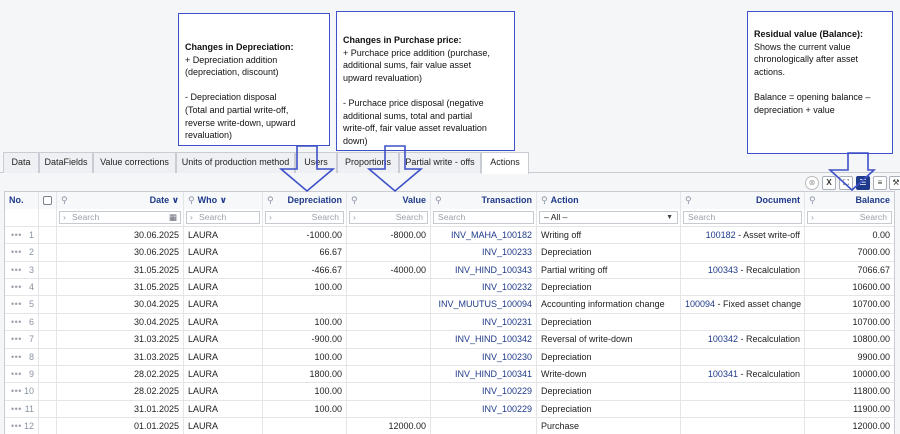 This screenshot has width=900, height=434. I want to click on document-link: 100094, so click(700, 304).